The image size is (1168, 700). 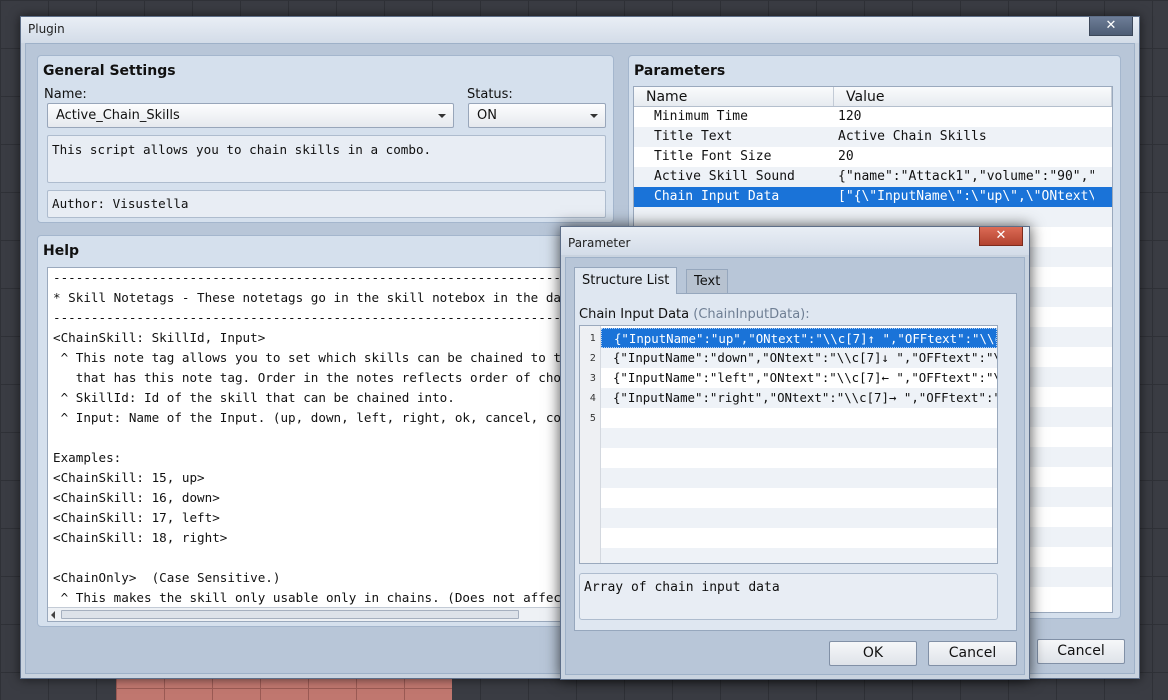 What do you see at coordinates (326, 204) in the screenshot?
I see `plugin-author: Author: Visustella` at bounding box center [326, 204].